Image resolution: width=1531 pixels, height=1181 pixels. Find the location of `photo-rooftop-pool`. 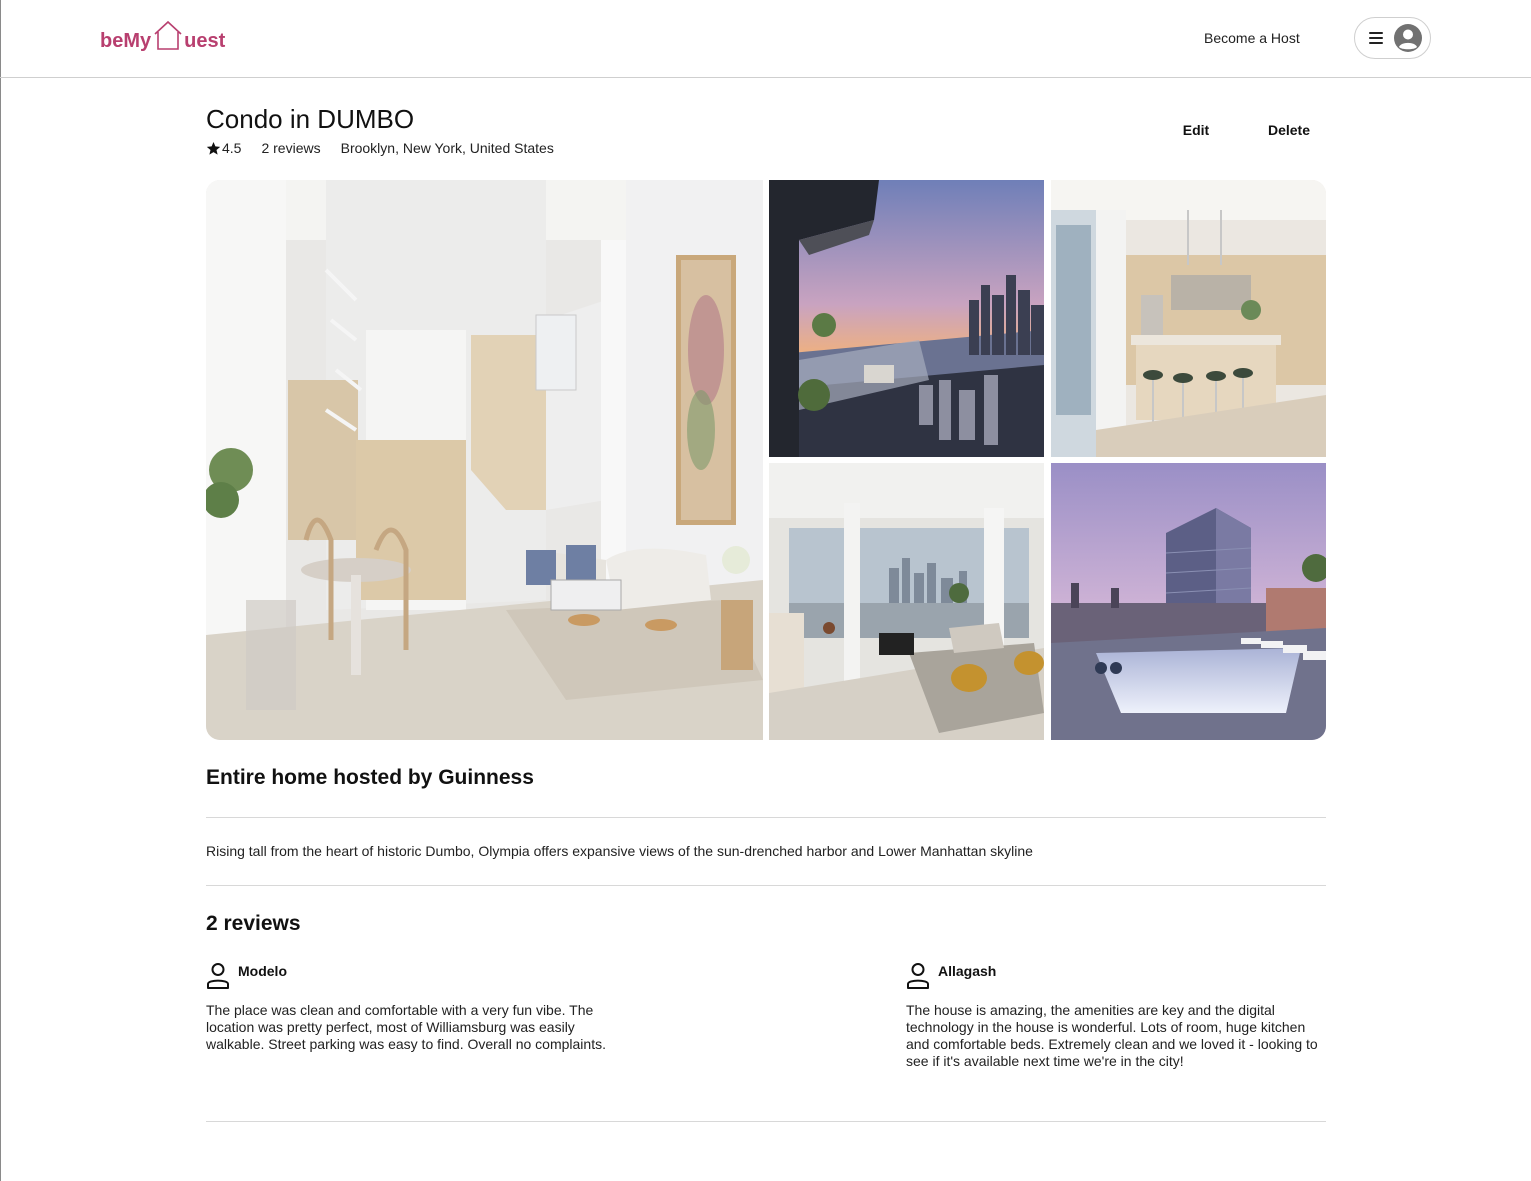

photo-rooftop-pool is located at coordinates (1188, 601).